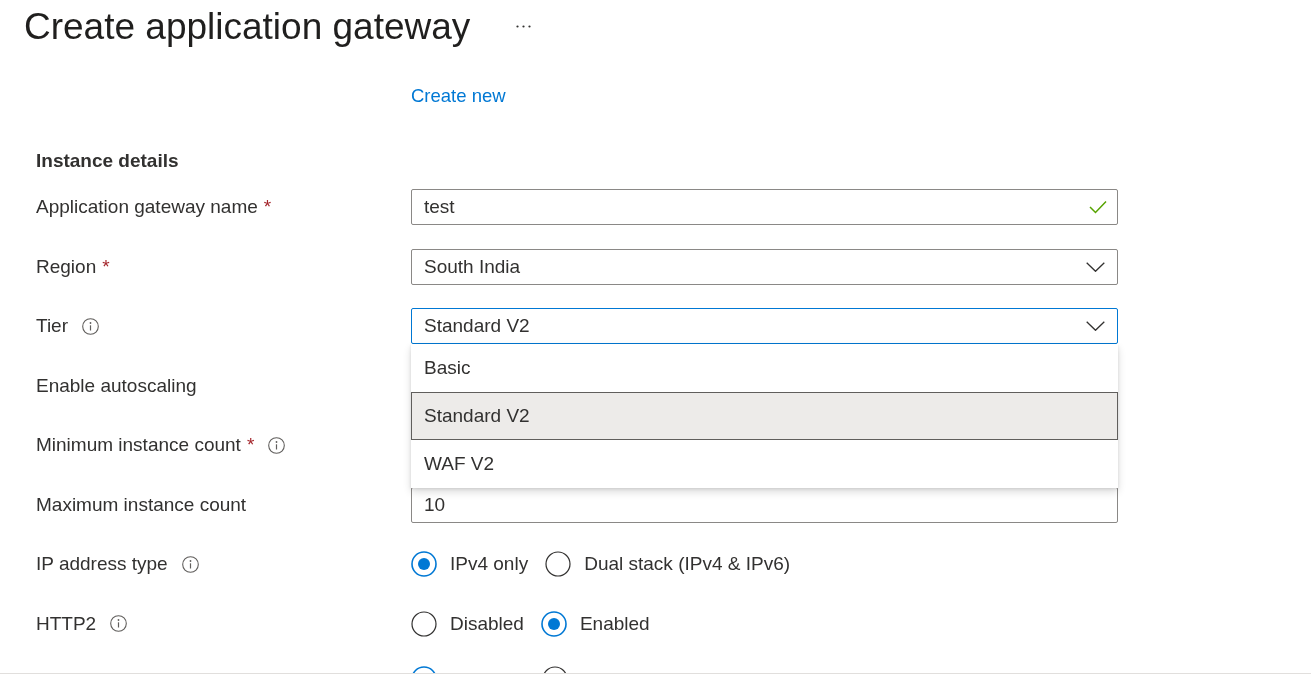 The height and width of the screenshot is (686, 1311). I want to click on field-label: Tier, so click(52, 326).